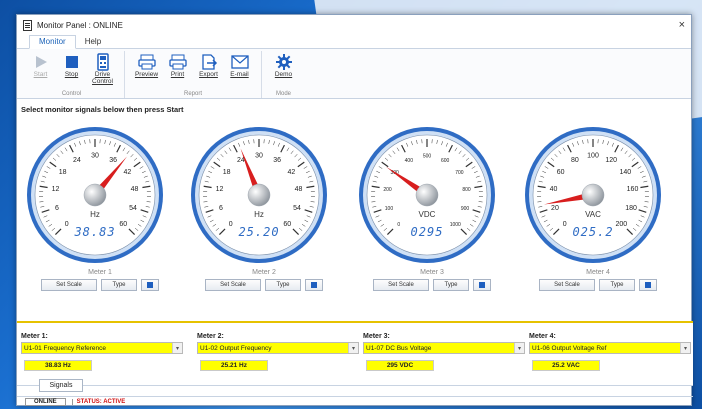 The height and width of the screenshot is (409, 702). Describe the element at coordinates (566, 365) in the screenshot. I see `signal-value: 25.2 VAC` at that location.